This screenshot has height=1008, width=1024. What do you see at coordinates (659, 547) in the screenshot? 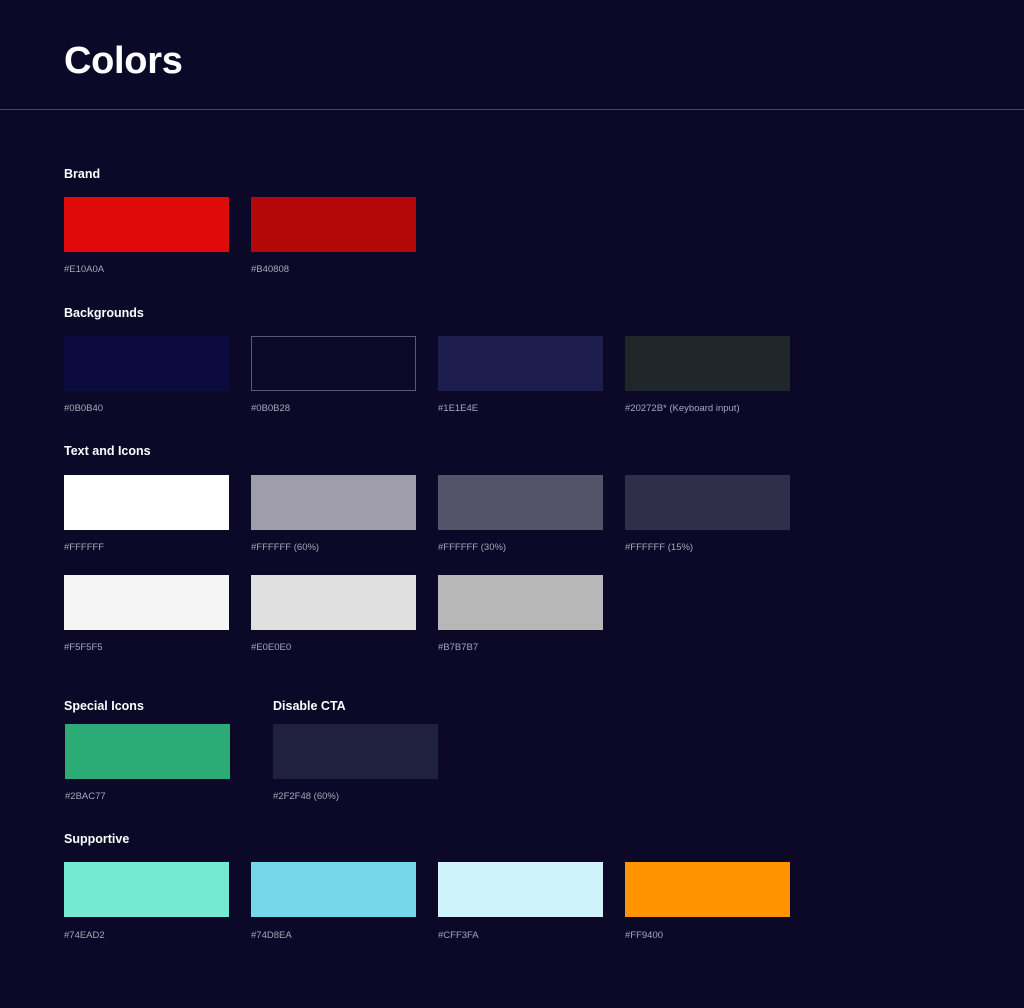
I see `color-label: #FFFFFF (15%)` at bounding box center [659, 547].